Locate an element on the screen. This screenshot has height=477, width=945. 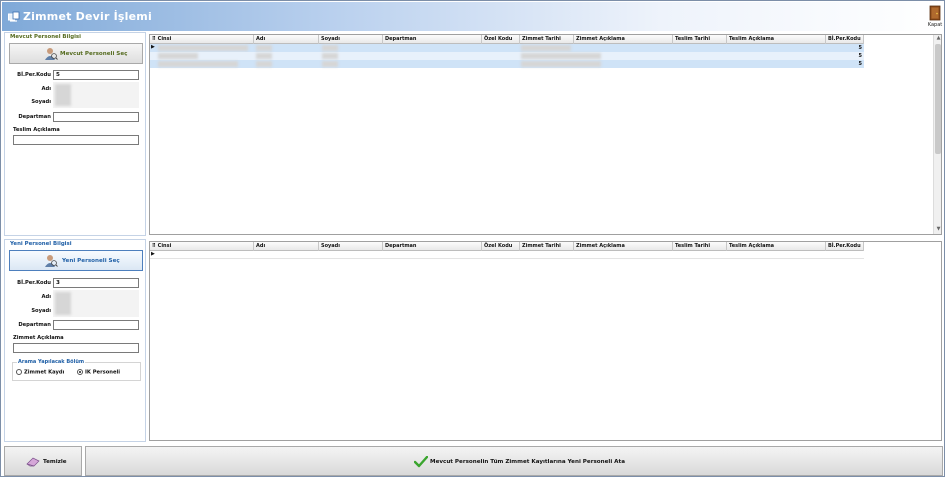
new-name-surname-redacted is located at coordinates (96, 303).